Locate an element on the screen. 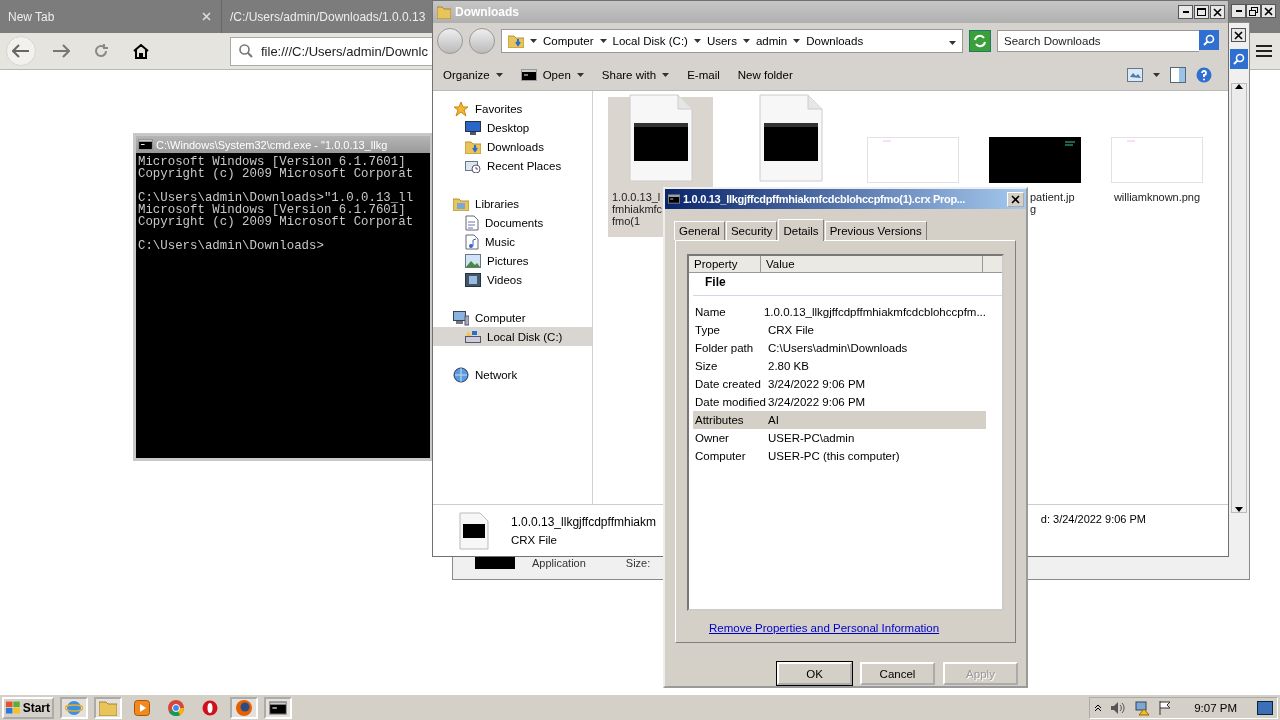  file-name: g is located at coordinates (1033, 209).